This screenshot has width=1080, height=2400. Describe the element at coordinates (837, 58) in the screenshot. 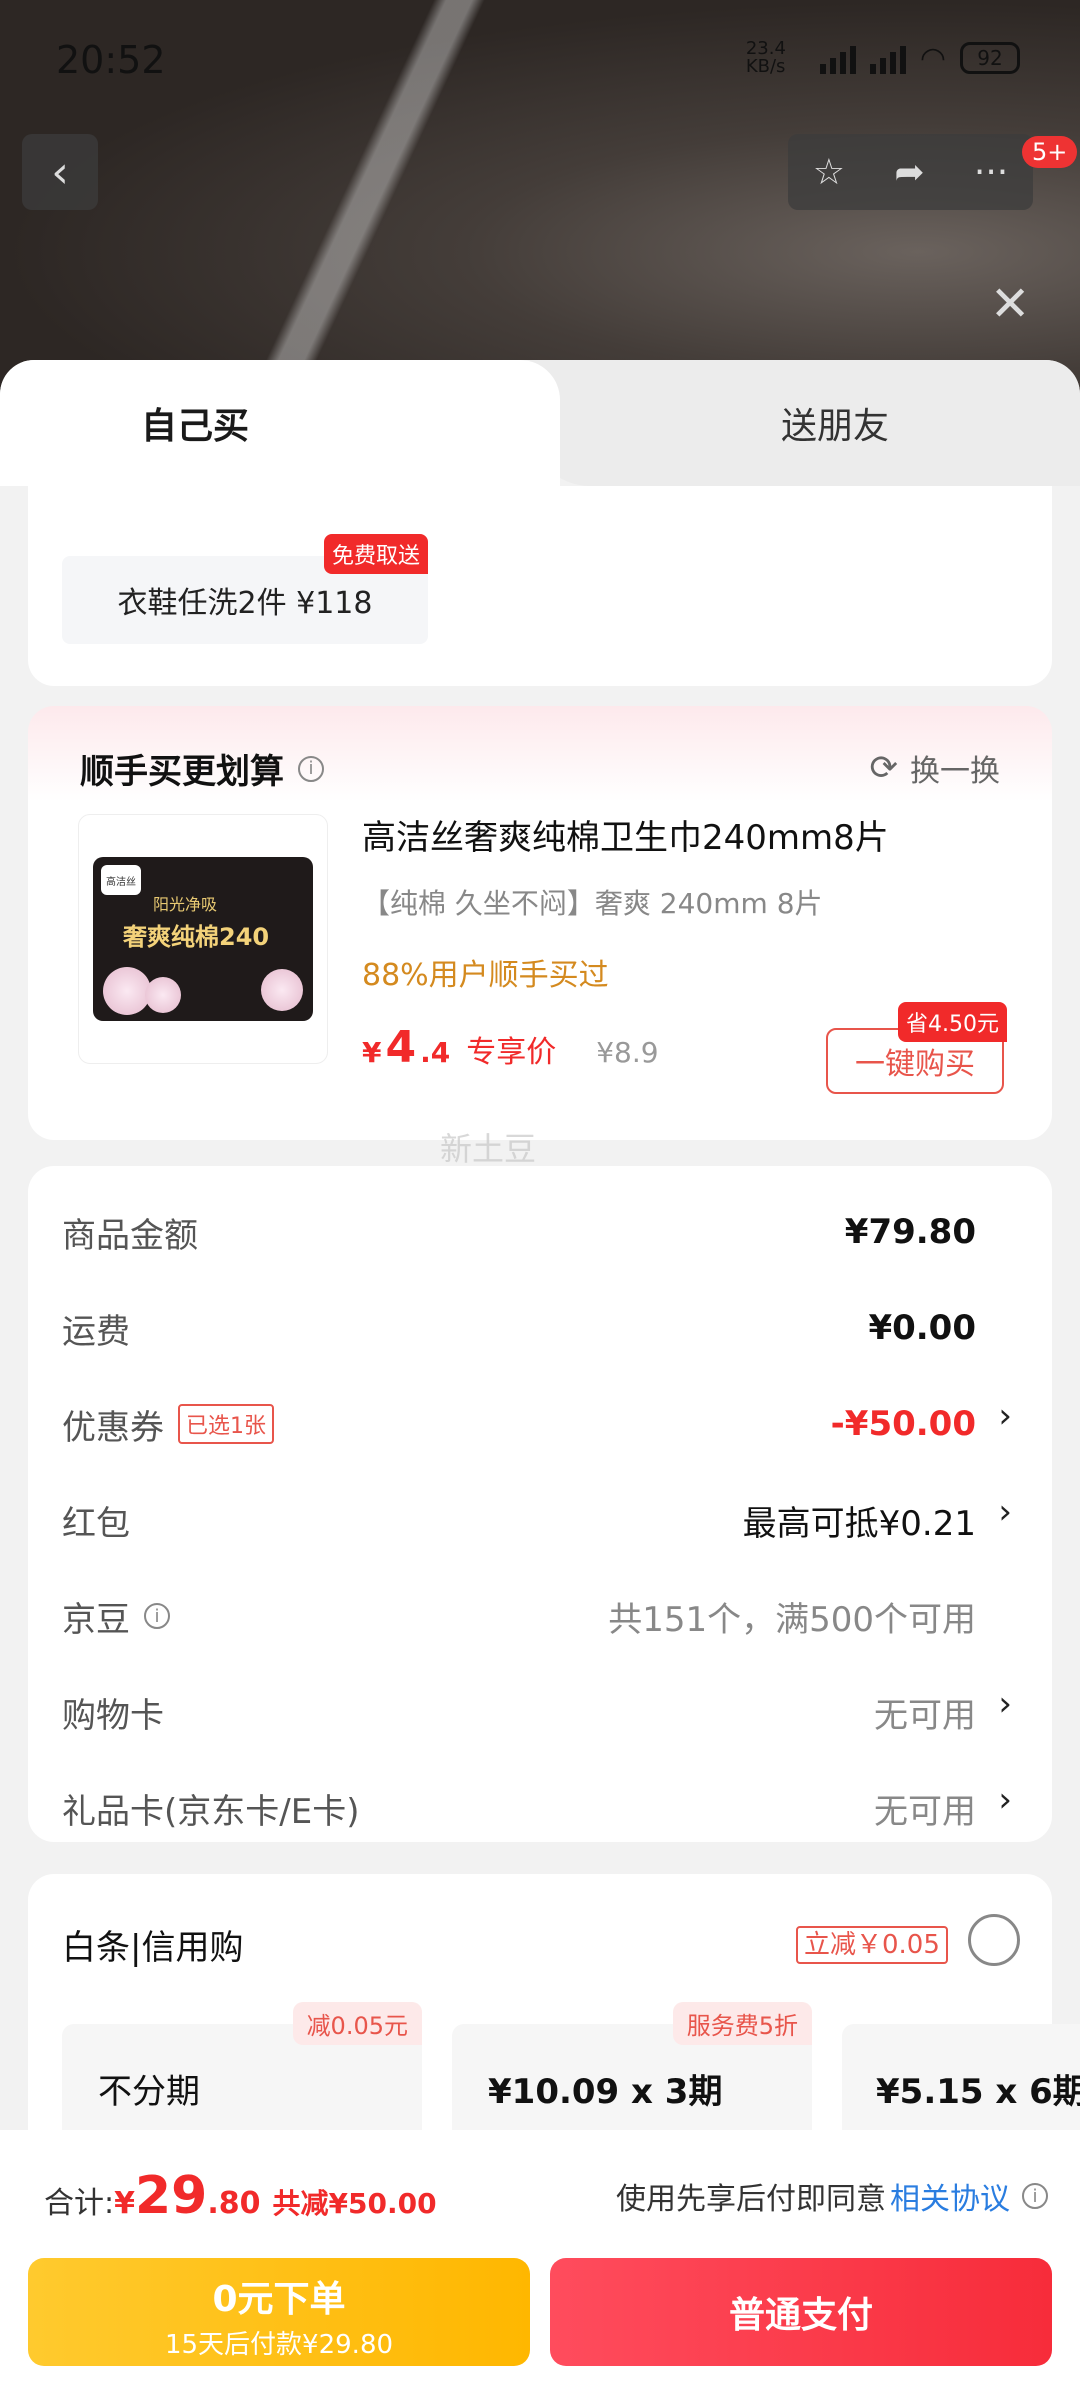

I see `signal-icon` at that location.